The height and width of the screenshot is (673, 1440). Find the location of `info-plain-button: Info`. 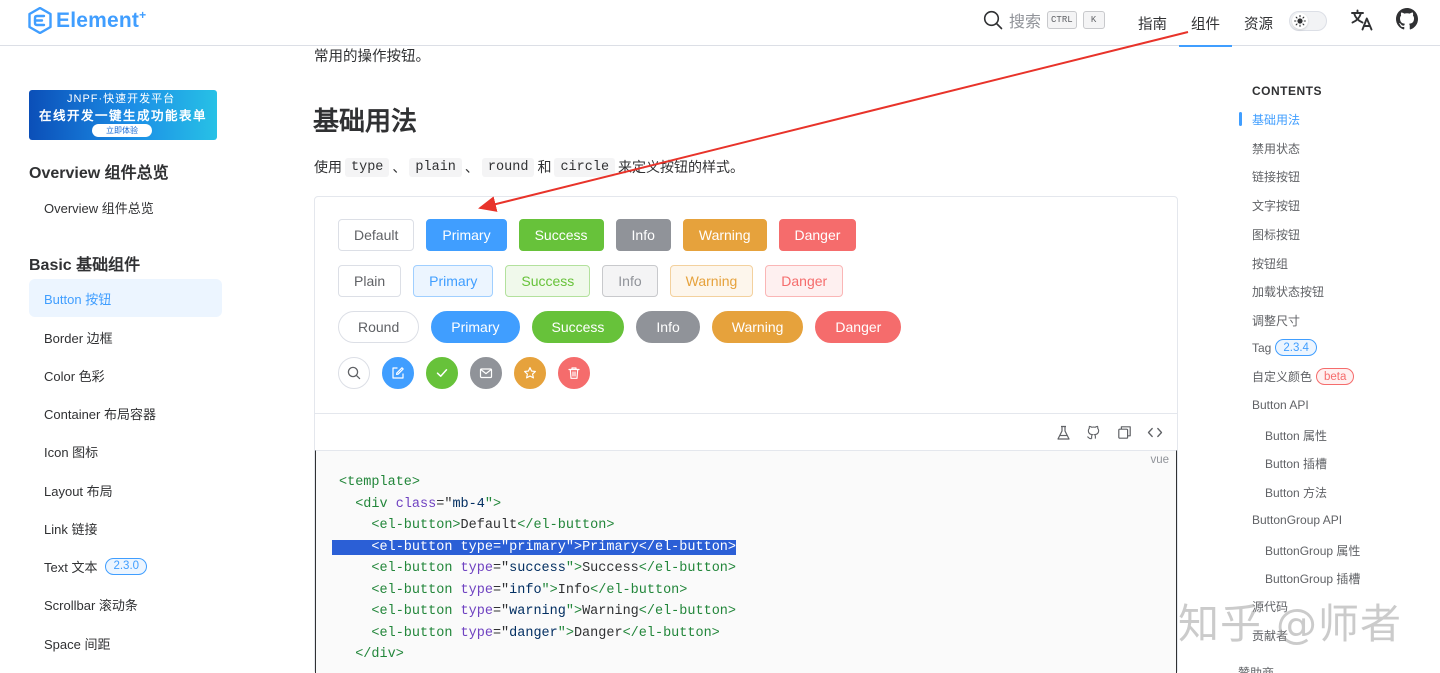

info-plain-button: Info is located at coordinates (630, 281).